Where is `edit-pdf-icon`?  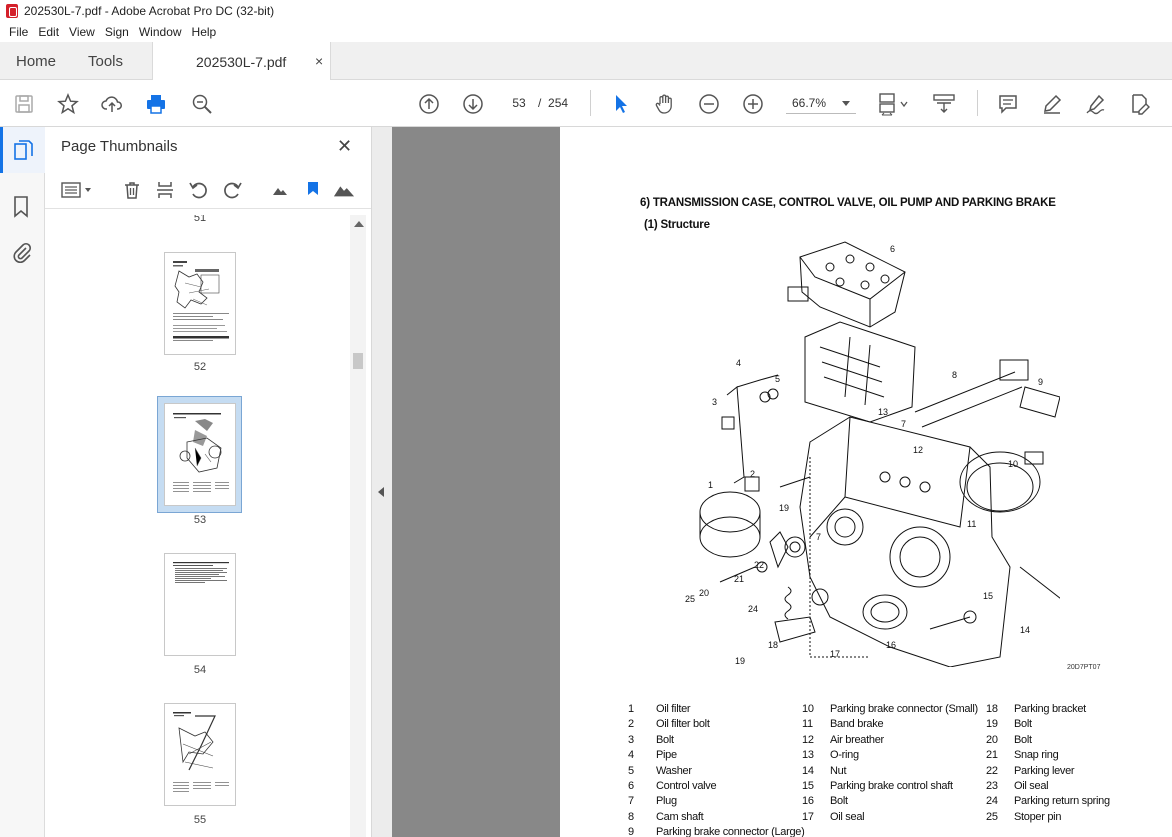
edit-pdf-icon is located at coordinates (1140, 104).